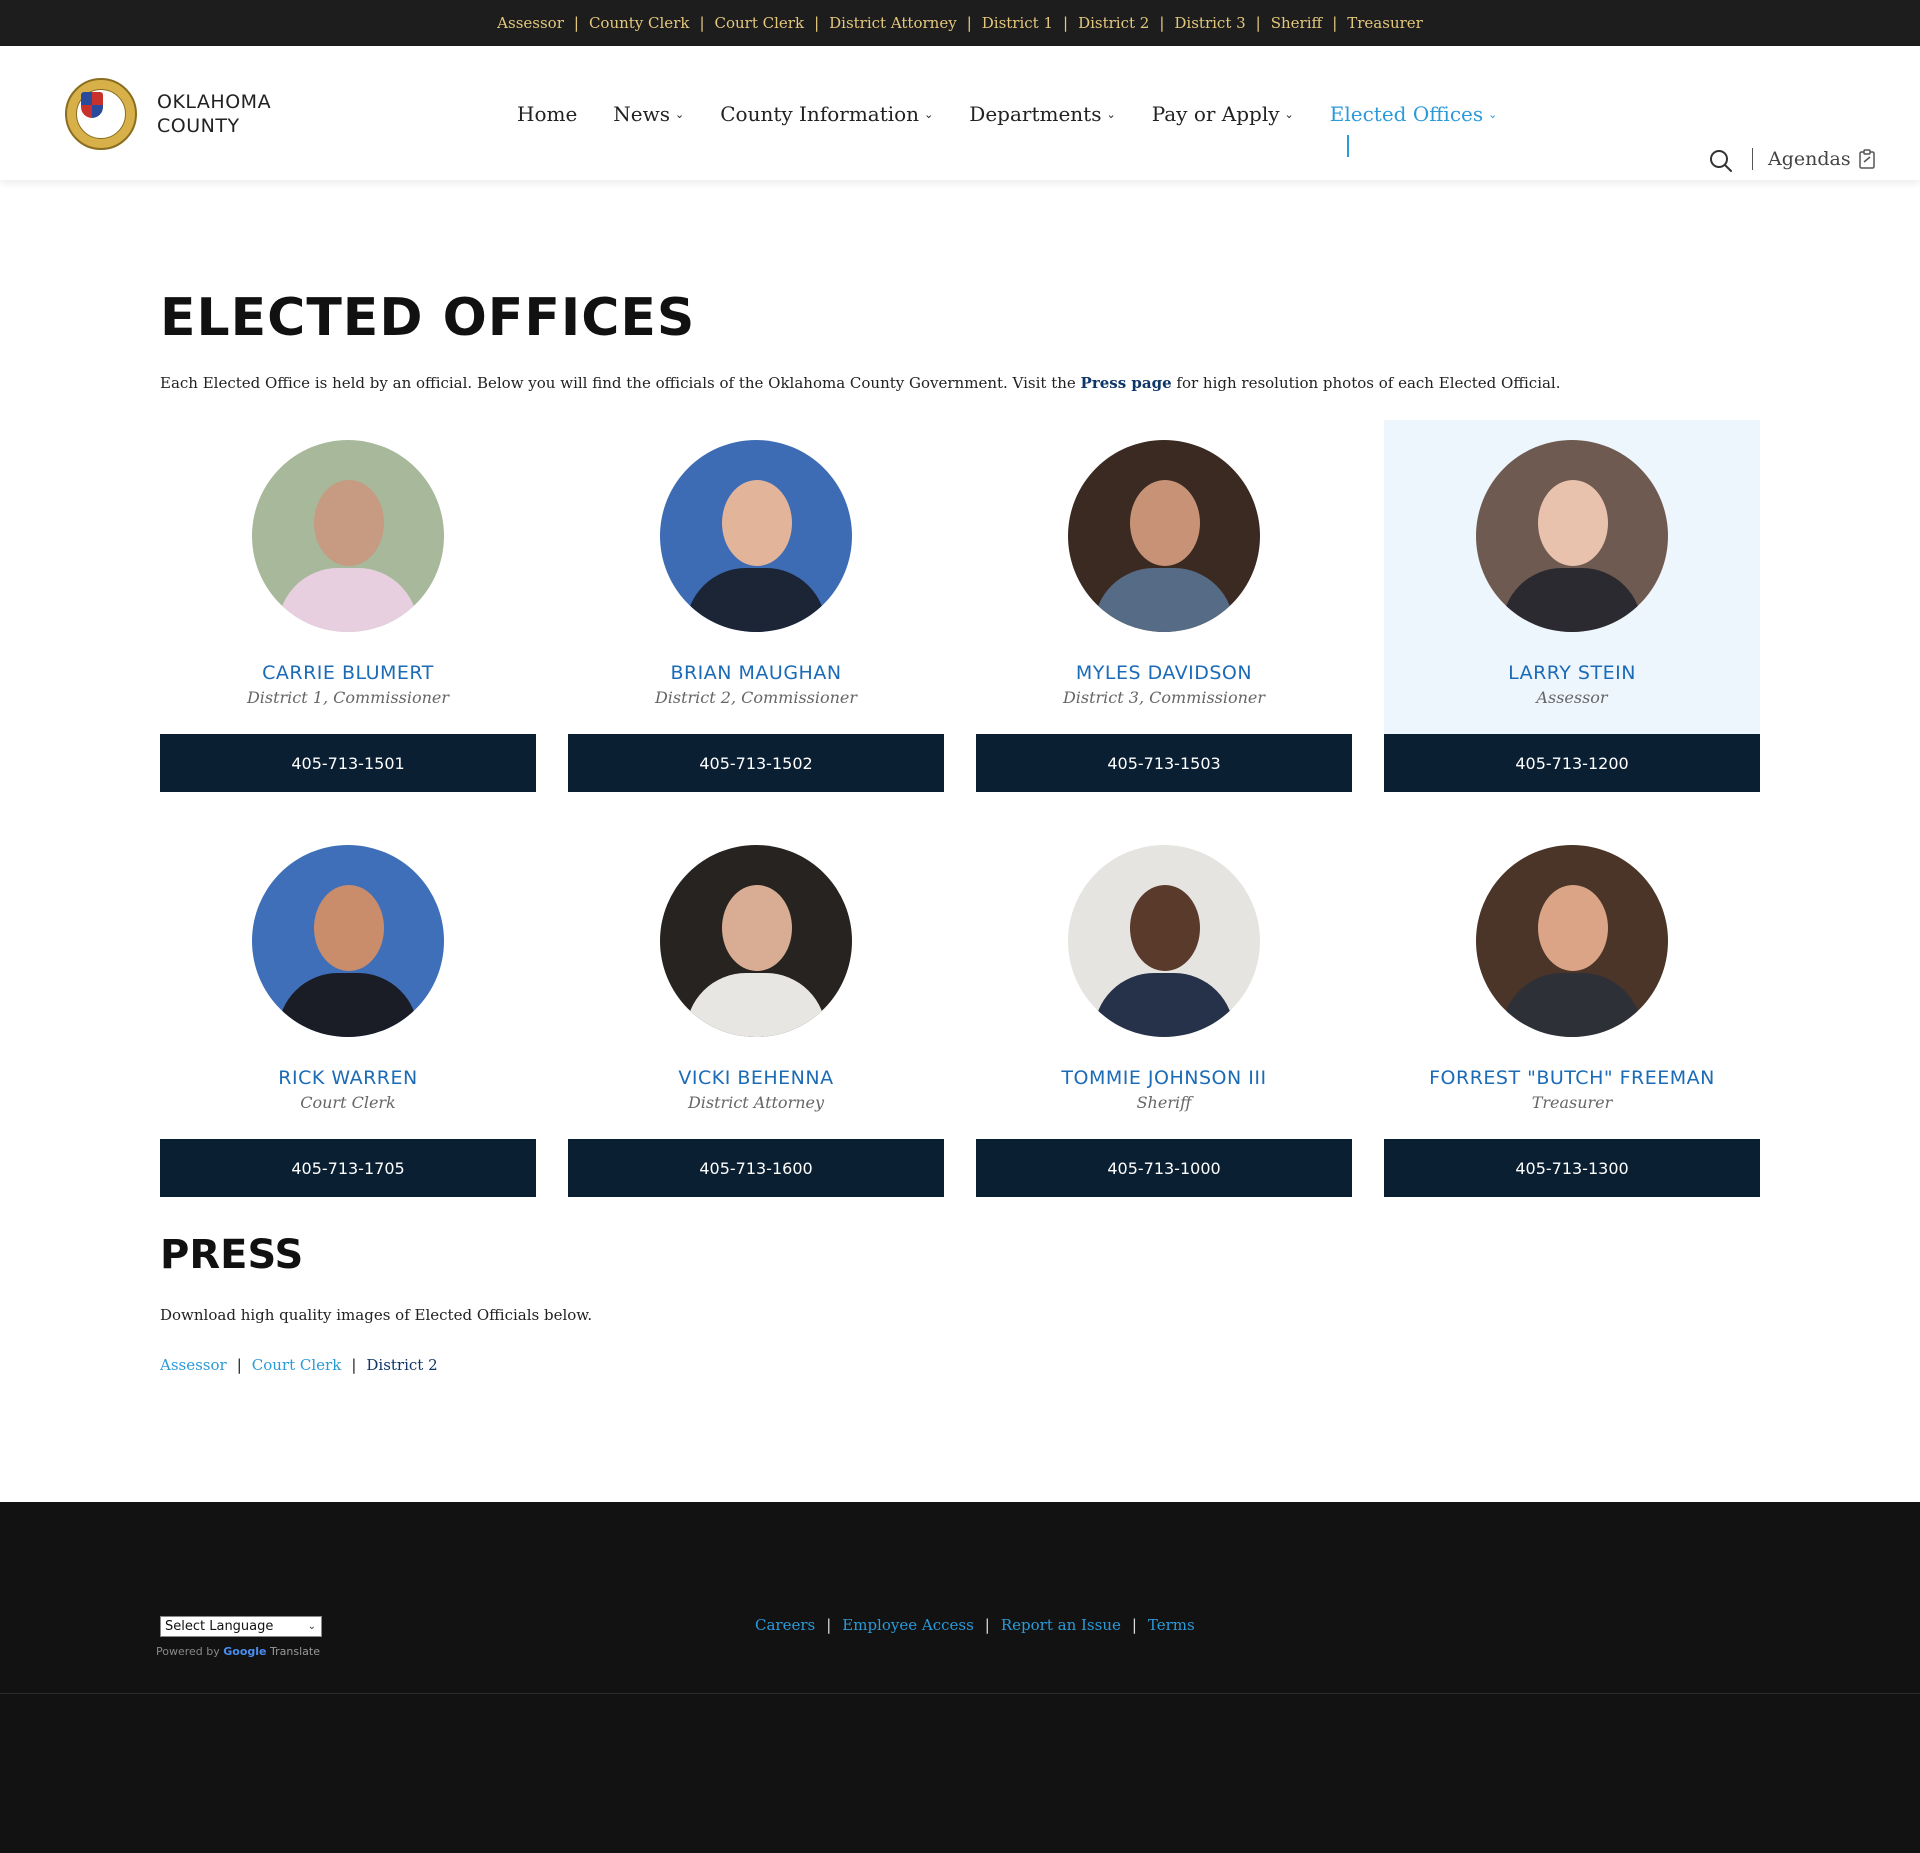  I want to click on official-phone-button: 405-713-1503, so click(1164, 763).